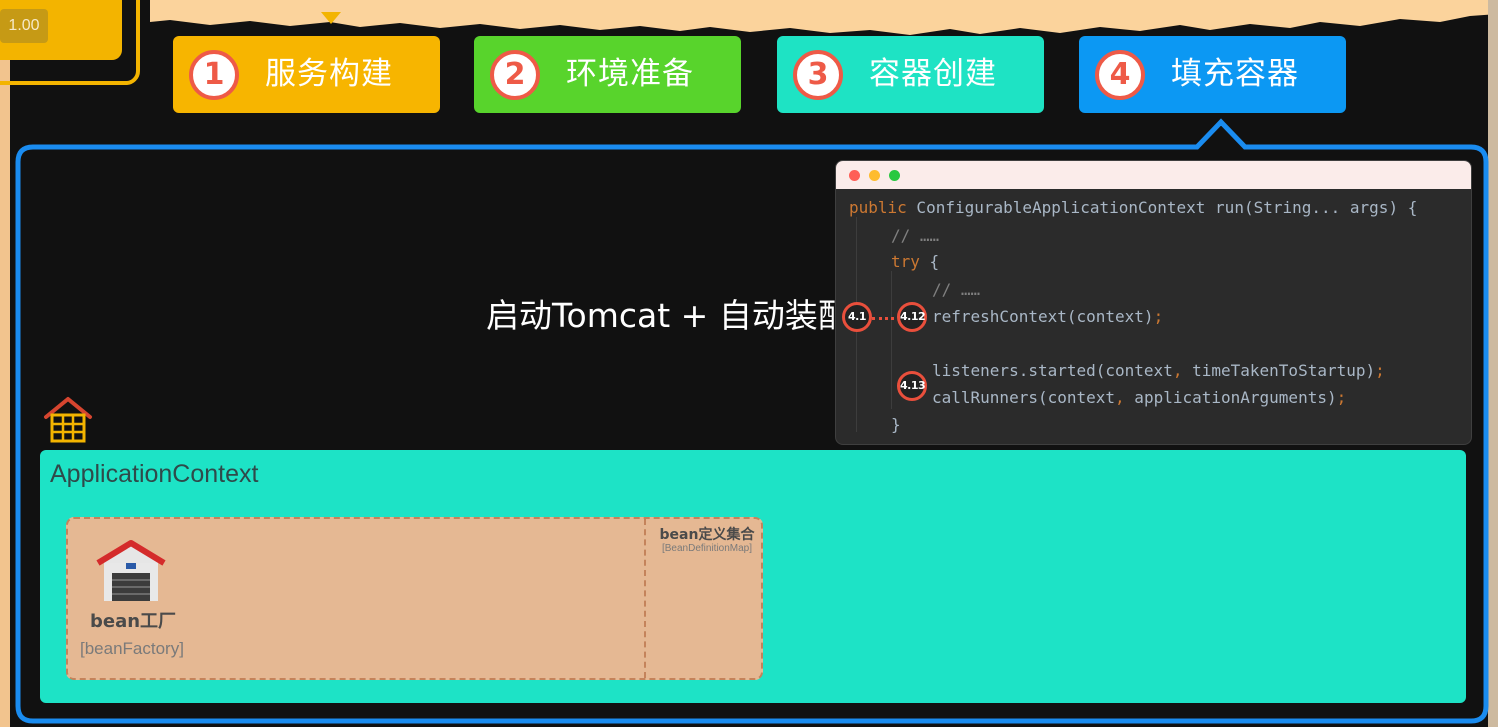 Image resolution: width=1498 pixels, height=727 pixels. What do you see at coordinates (1120, 75) in the screenshot?
I see `step-number-badge: 4` at bounding box center [1120, 75].